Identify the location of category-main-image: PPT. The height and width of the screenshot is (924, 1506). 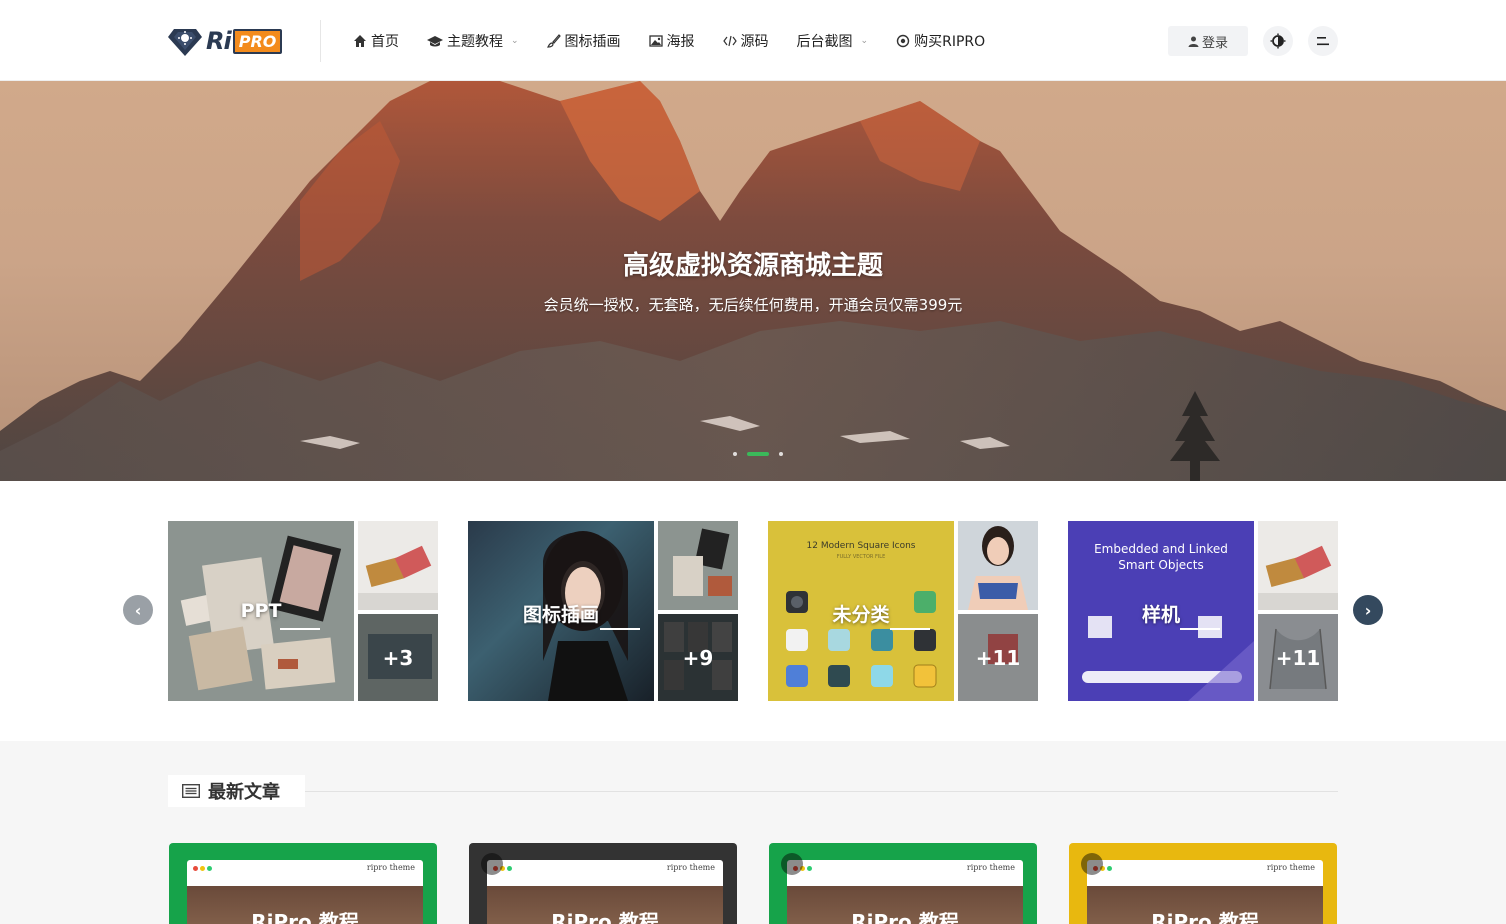
(261, 611).